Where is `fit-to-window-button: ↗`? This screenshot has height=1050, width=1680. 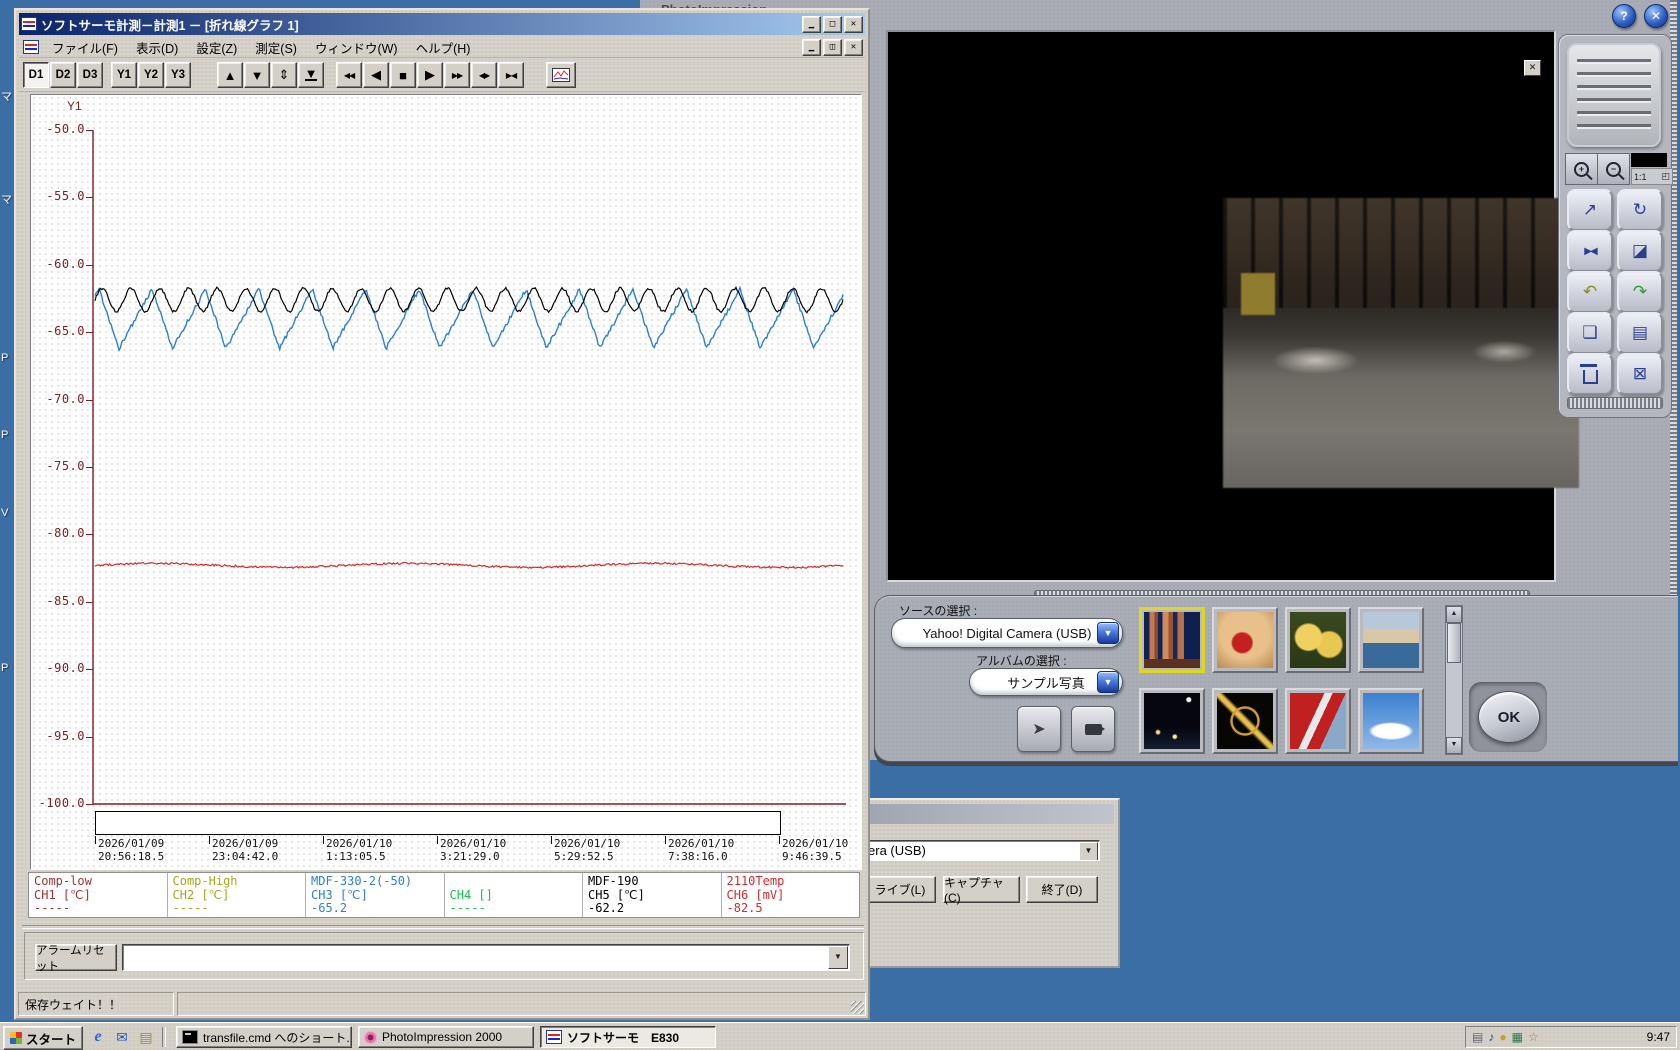 fit-to-window-button: ↗ is located at coordinates (1590, 210).